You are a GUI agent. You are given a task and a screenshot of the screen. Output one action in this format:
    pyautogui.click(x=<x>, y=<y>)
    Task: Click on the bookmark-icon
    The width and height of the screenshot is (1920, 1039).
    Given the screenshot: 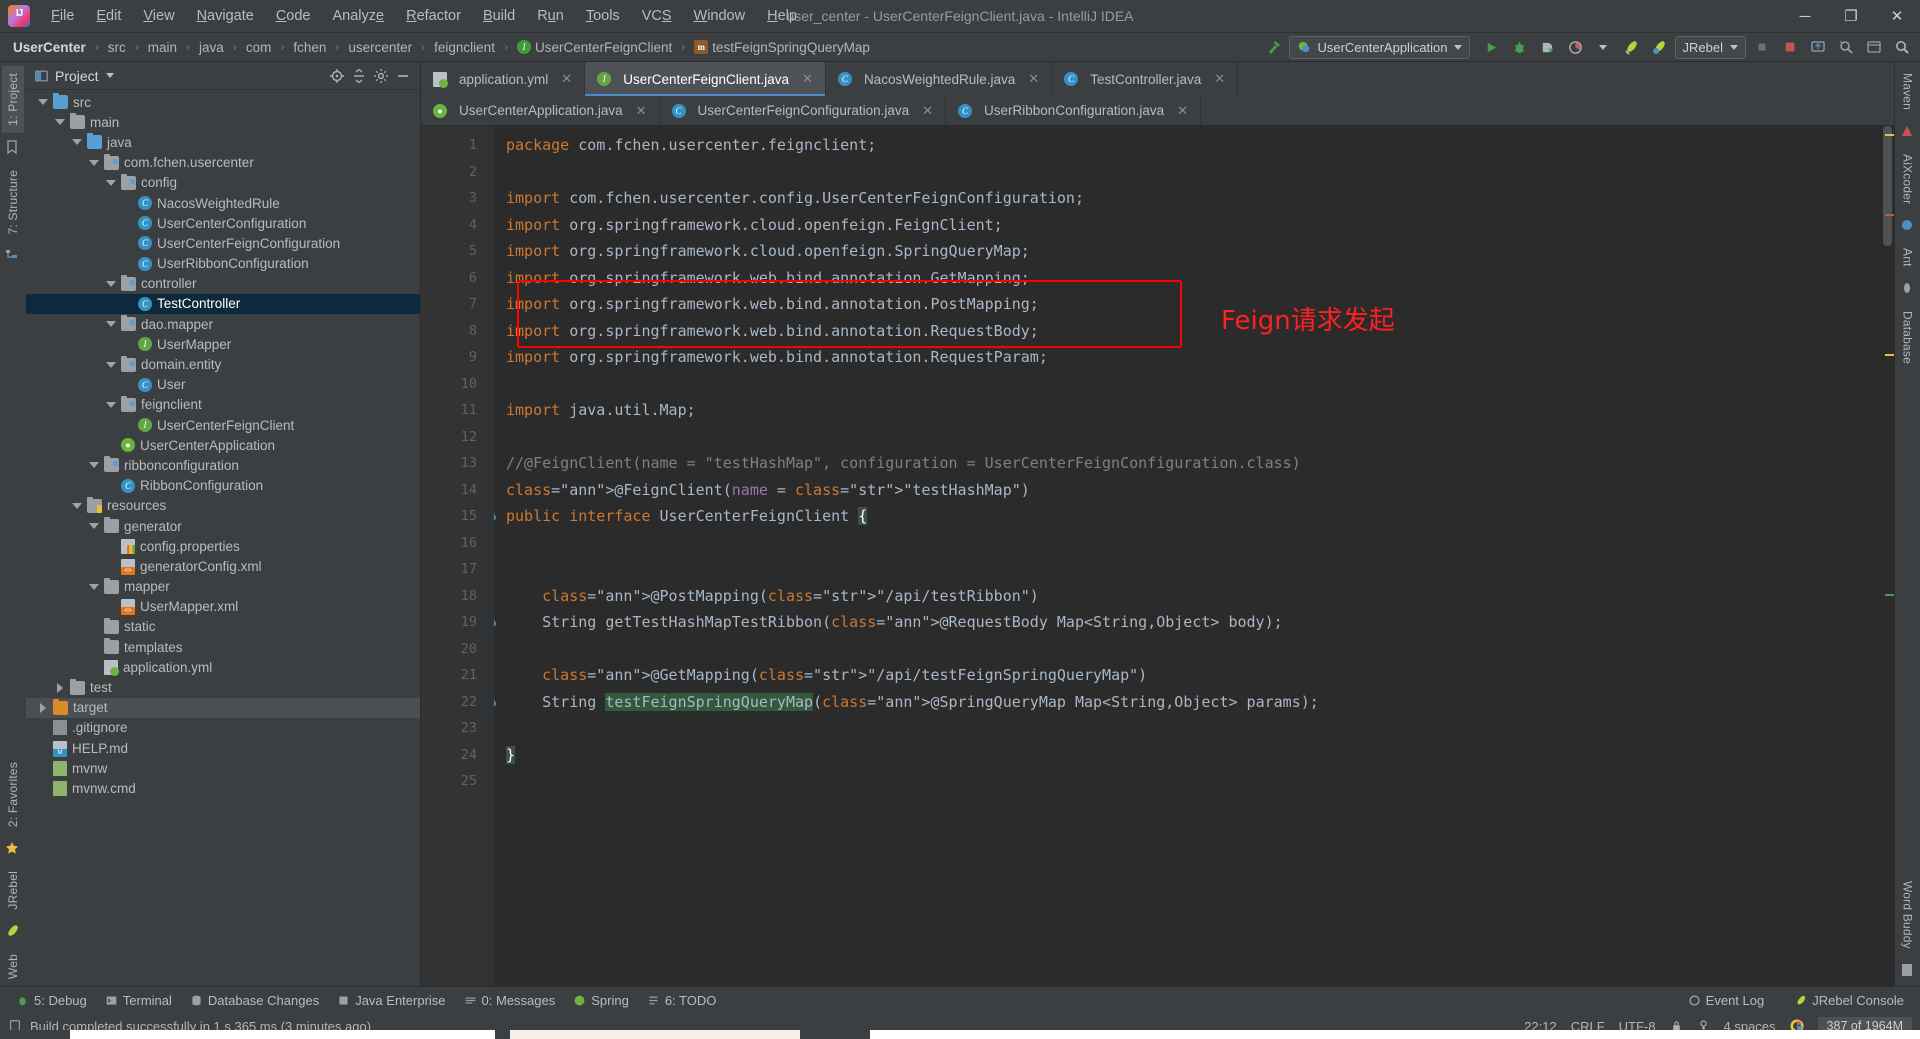 What is the action you would take?
    pyautogui.click(x=13, y=148)
    